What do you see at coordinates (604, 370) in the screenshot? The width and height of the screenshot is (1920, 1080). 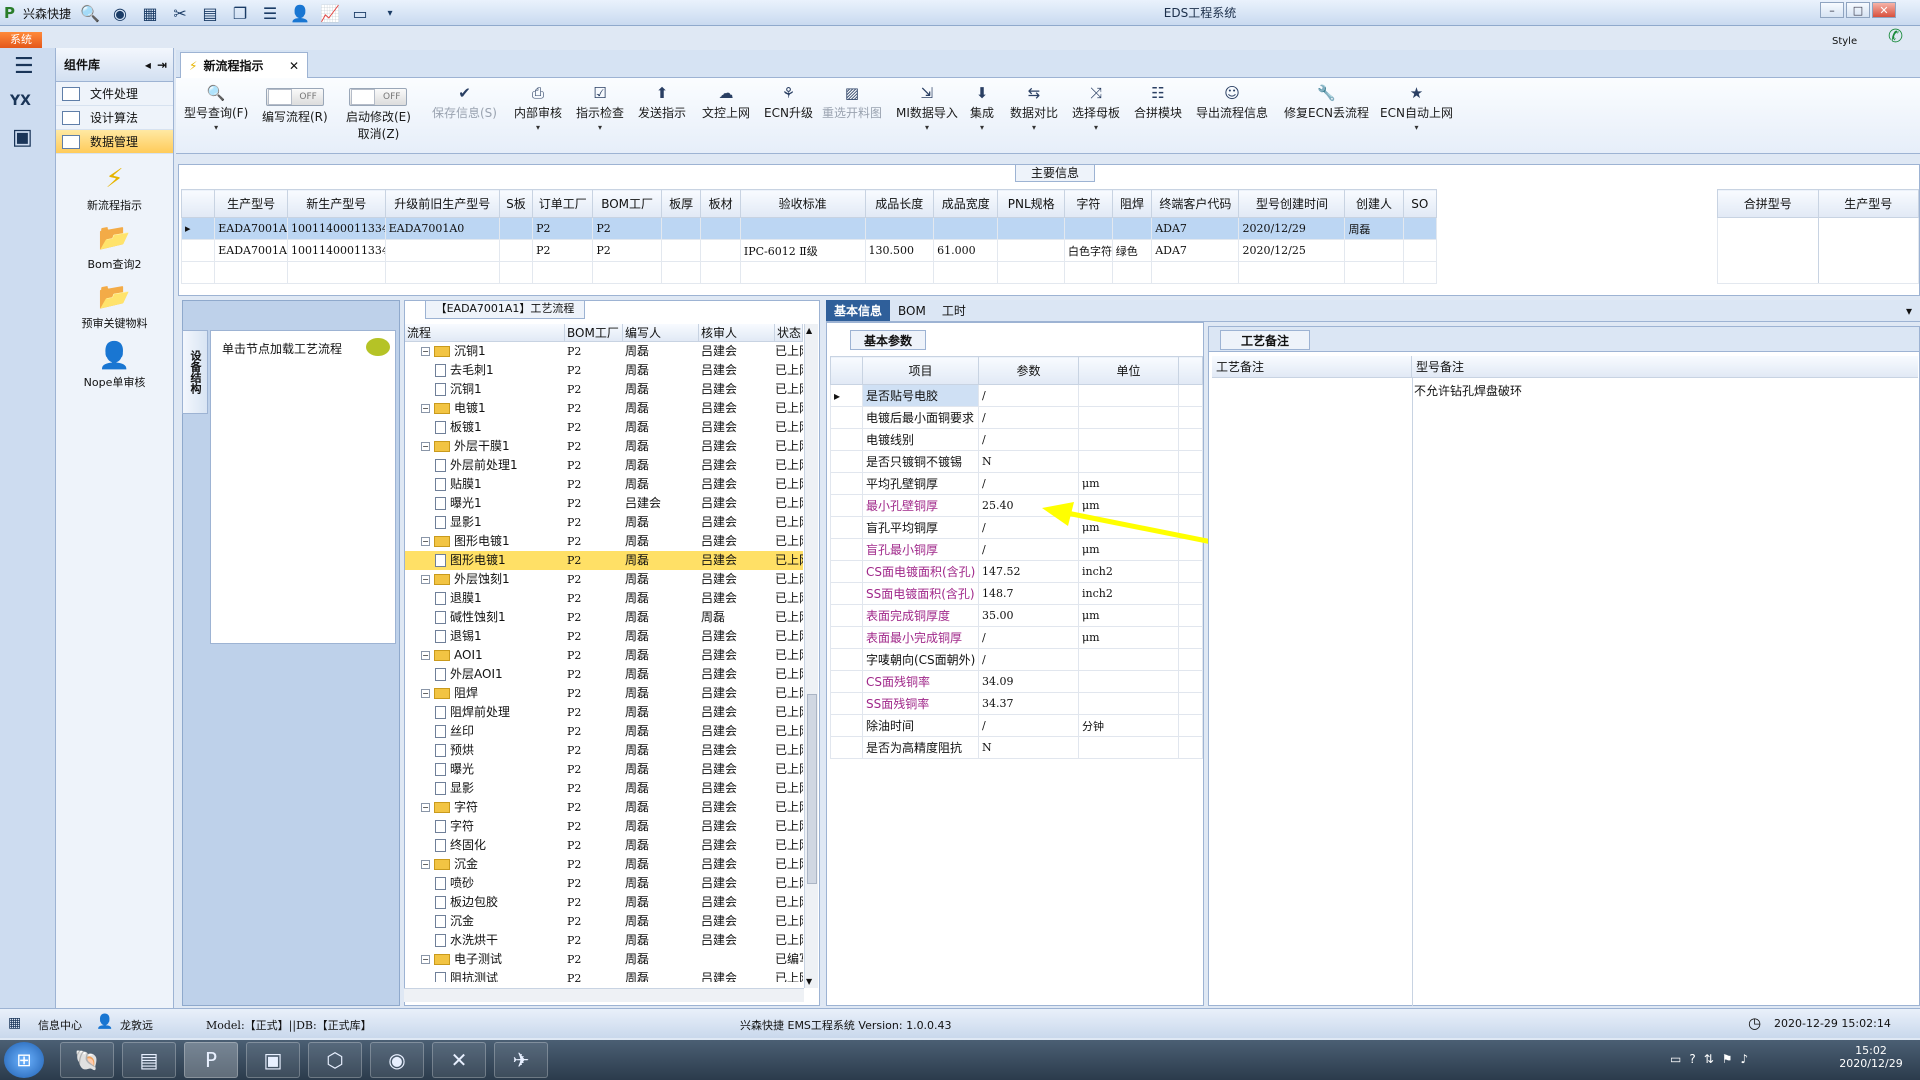 I see `tree-row: 去毛刺1 P2 周磊 吕建会 已上网` at bounding box center [604, 370].